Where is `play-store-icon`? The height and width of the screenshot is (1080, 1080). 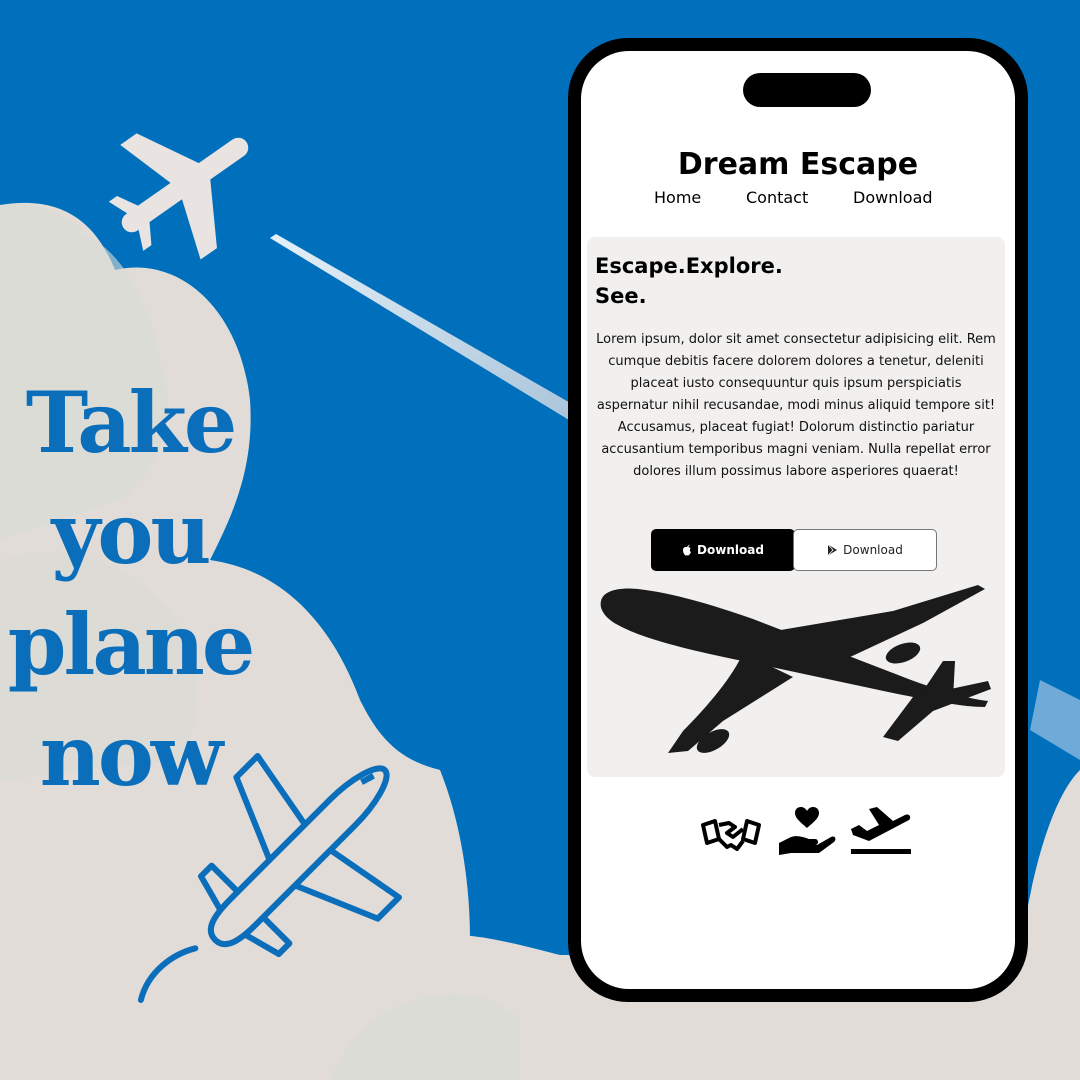 play-store-icon is located at coordinates (832, 550).